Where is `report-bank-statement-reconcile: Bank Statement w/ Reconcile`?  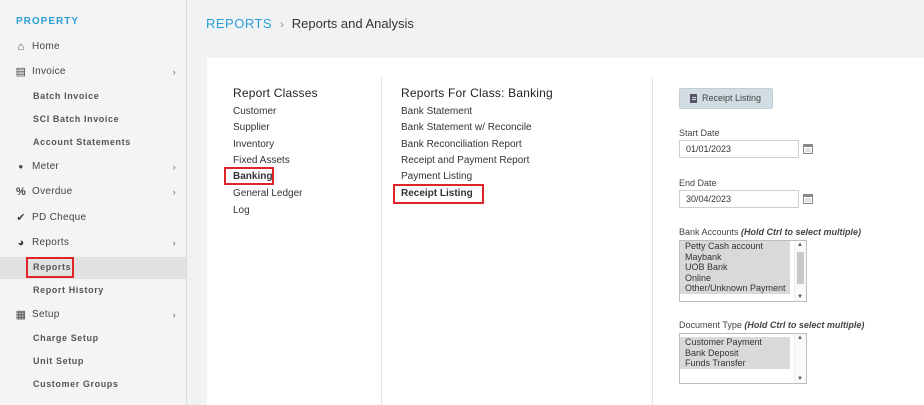
report-bank-statement-reconcile: Bank Statement w/ Reconcile is located at coordinates (466, 127).